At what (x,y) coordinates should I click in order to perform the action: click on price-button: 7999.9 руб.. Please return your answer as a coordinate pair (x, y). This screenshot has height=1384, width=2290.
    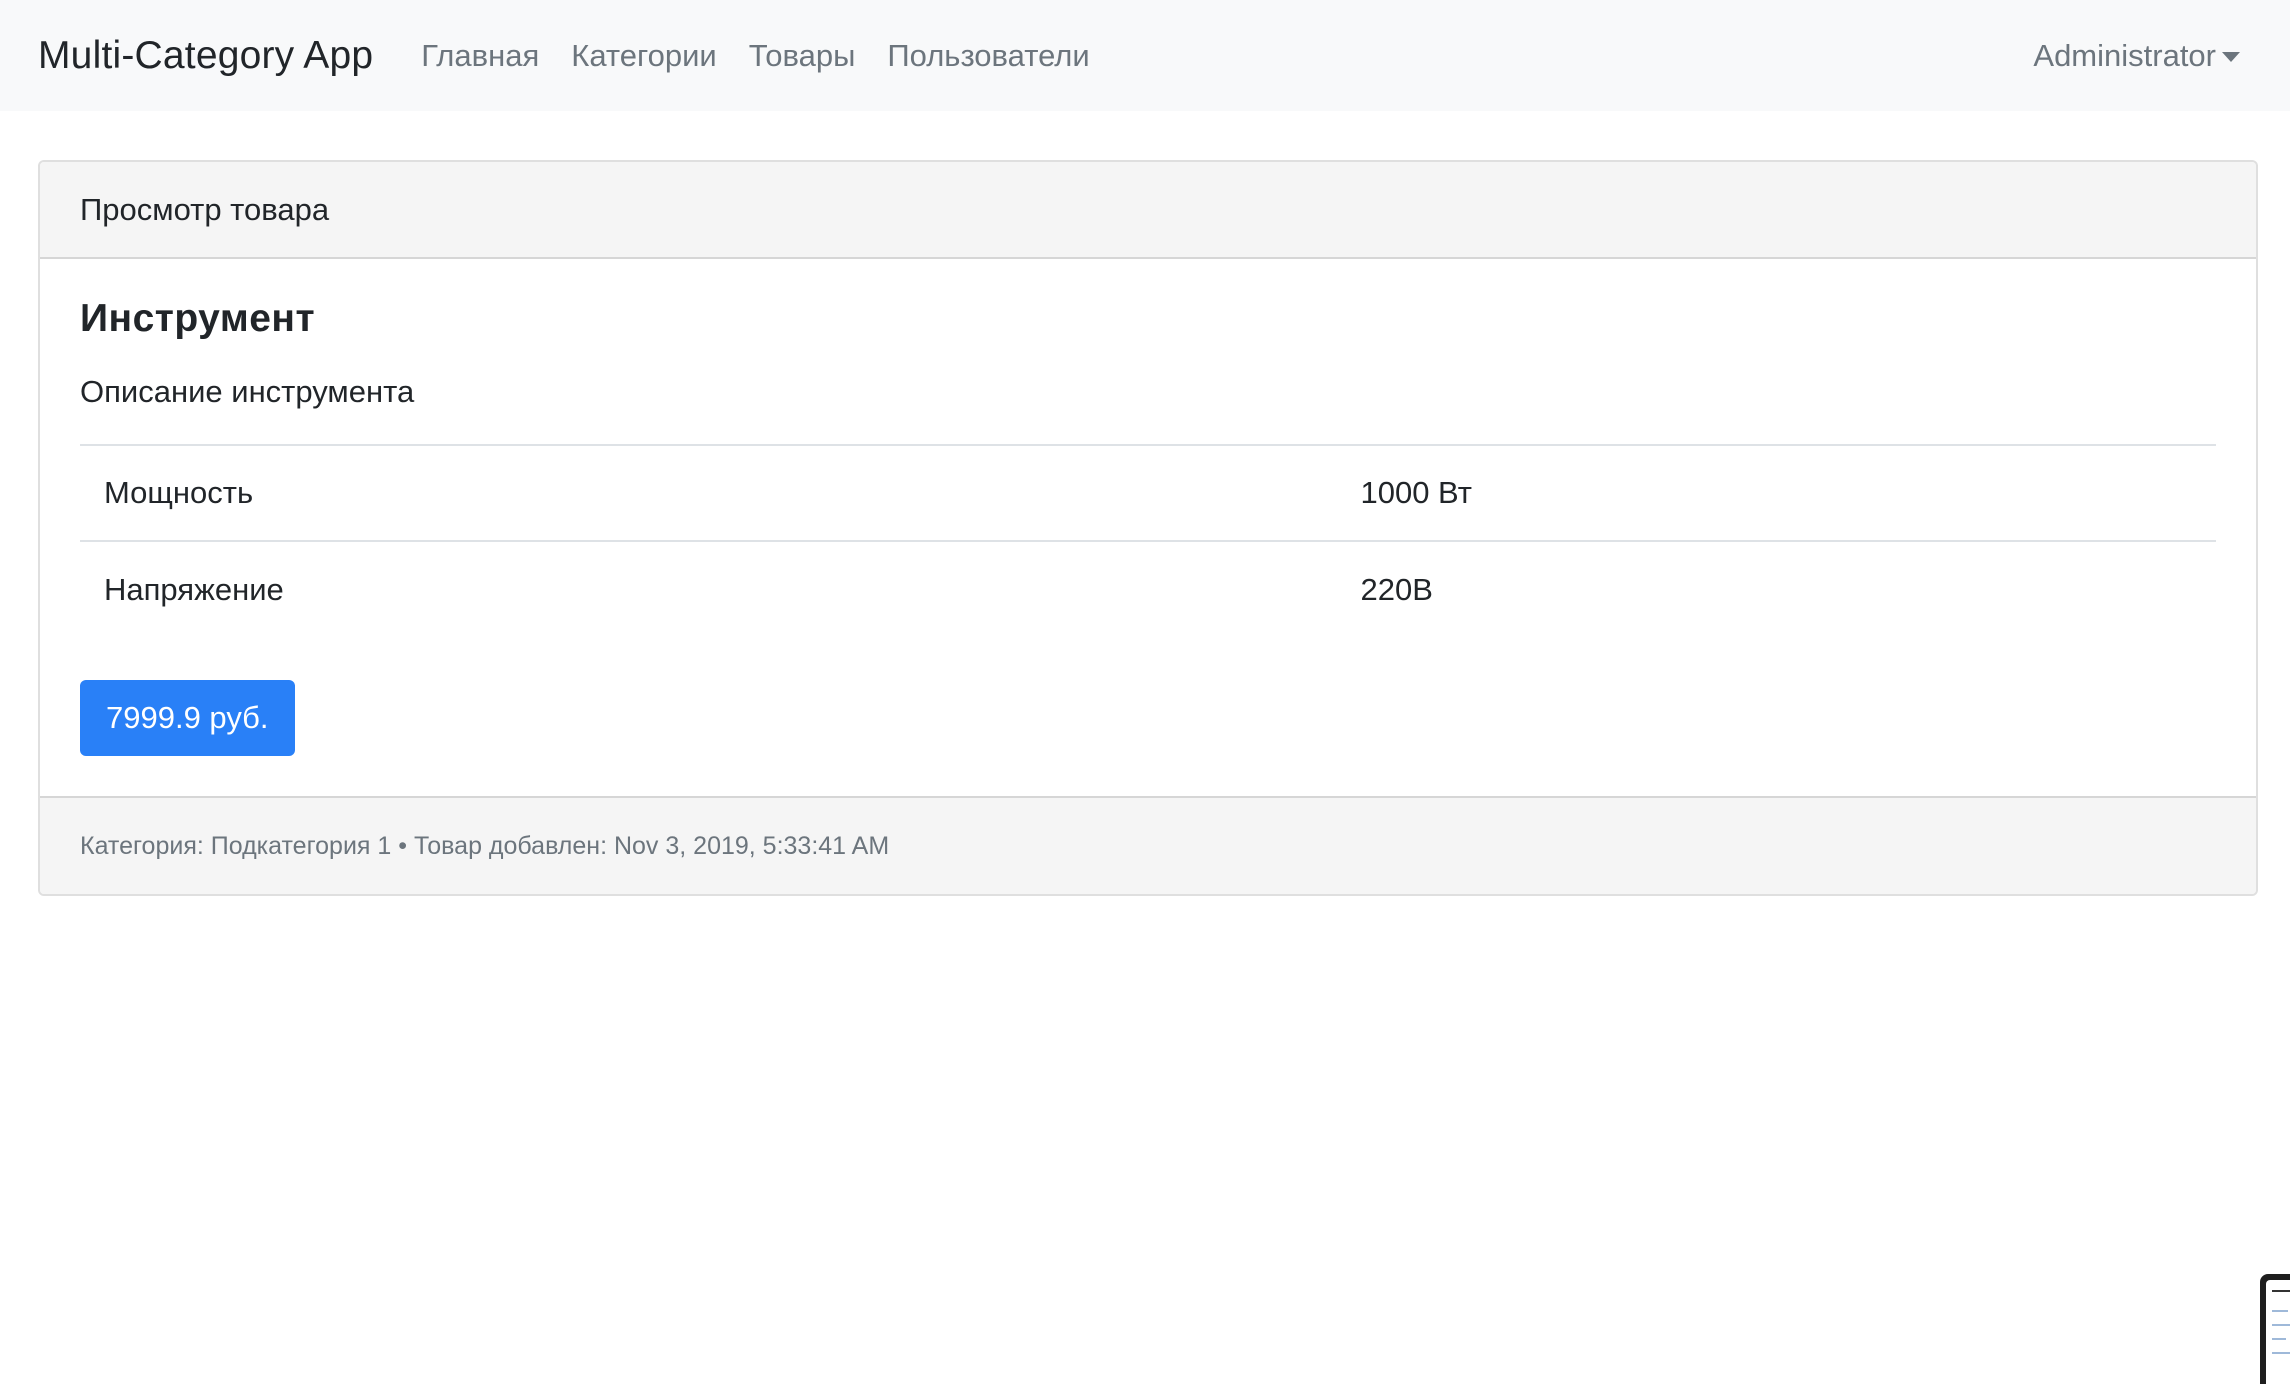
    Looking at the image, I should click on (187, 718).